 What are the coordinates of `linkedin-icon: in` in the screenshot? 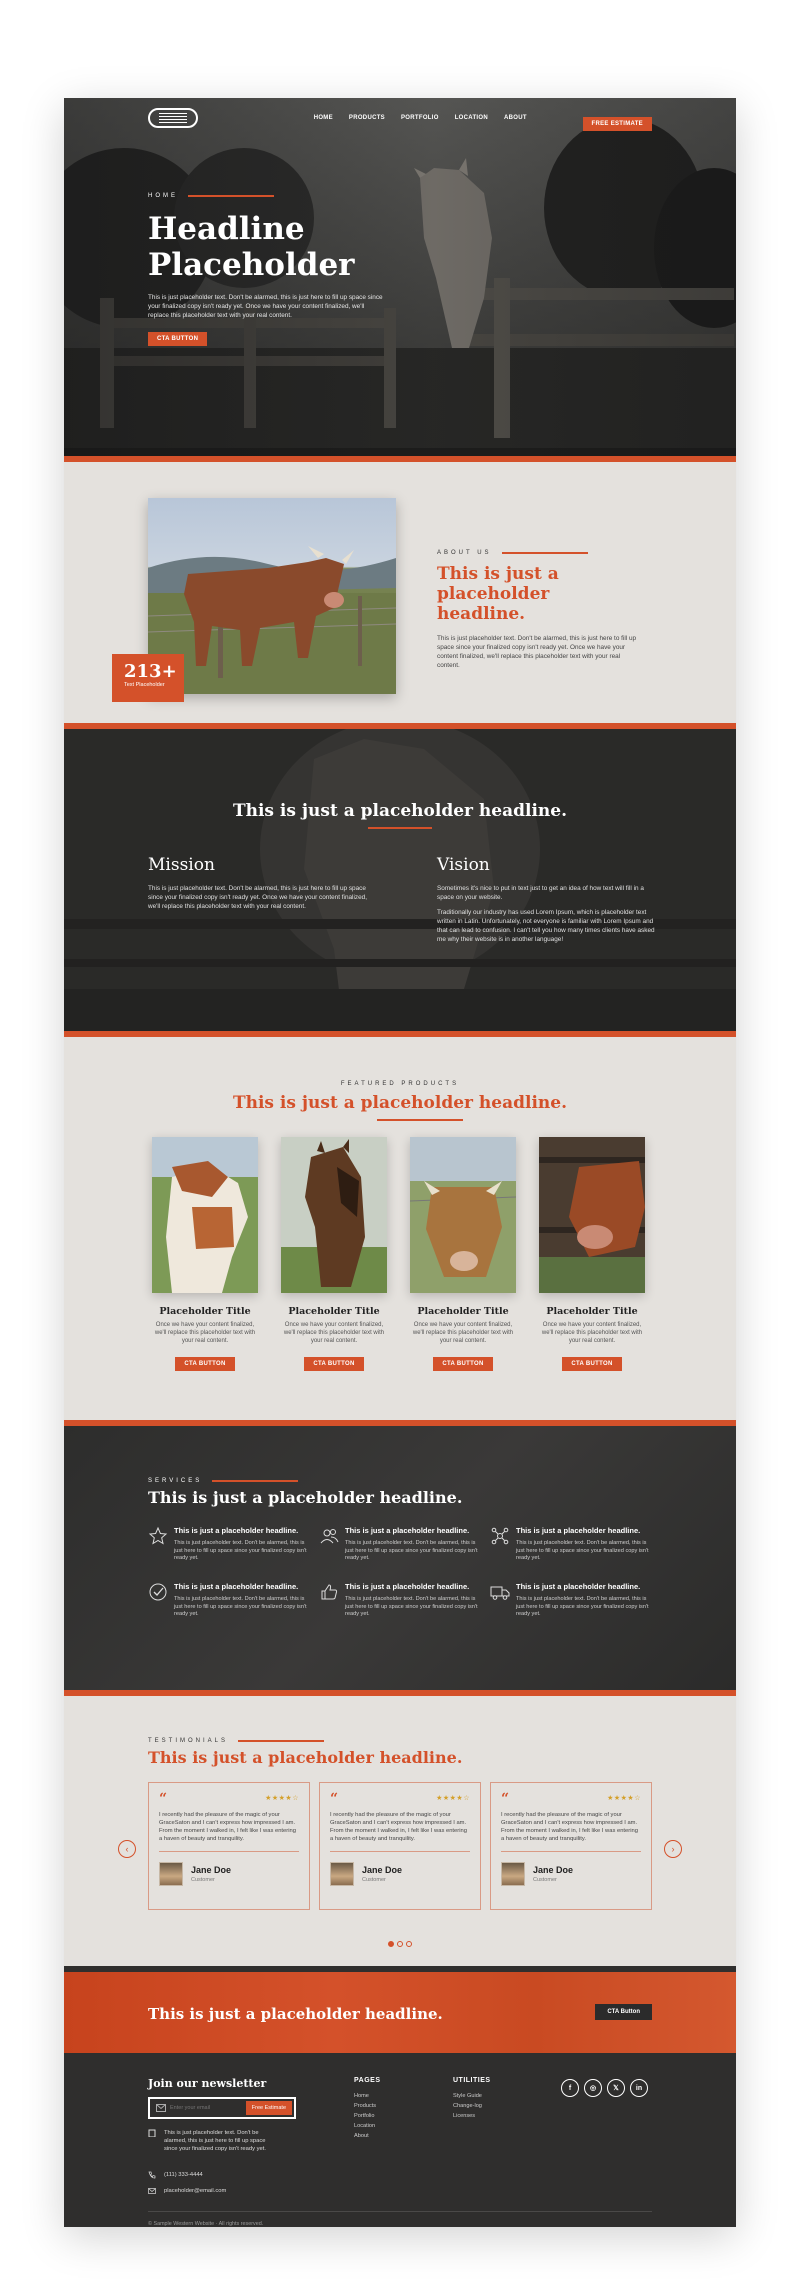 It's located at (639, 2088).